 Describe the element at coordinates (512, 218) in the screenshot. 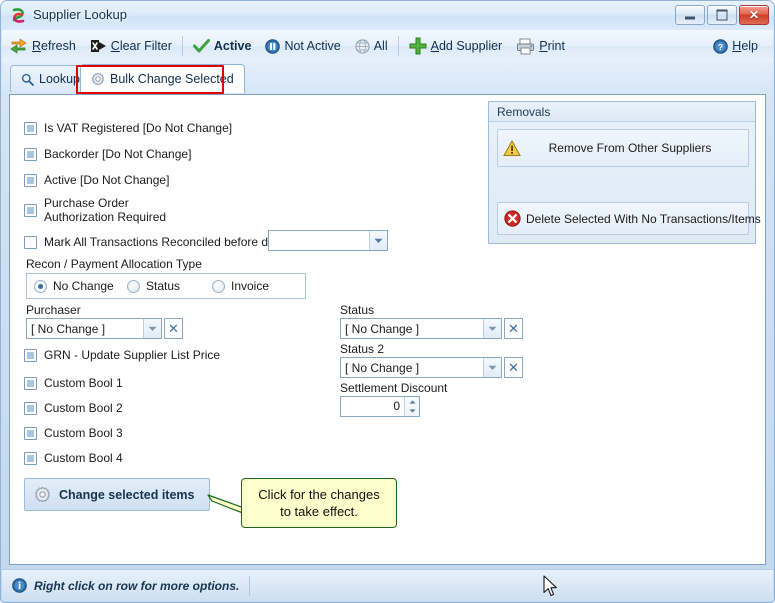

I see `error-icon` at that location.